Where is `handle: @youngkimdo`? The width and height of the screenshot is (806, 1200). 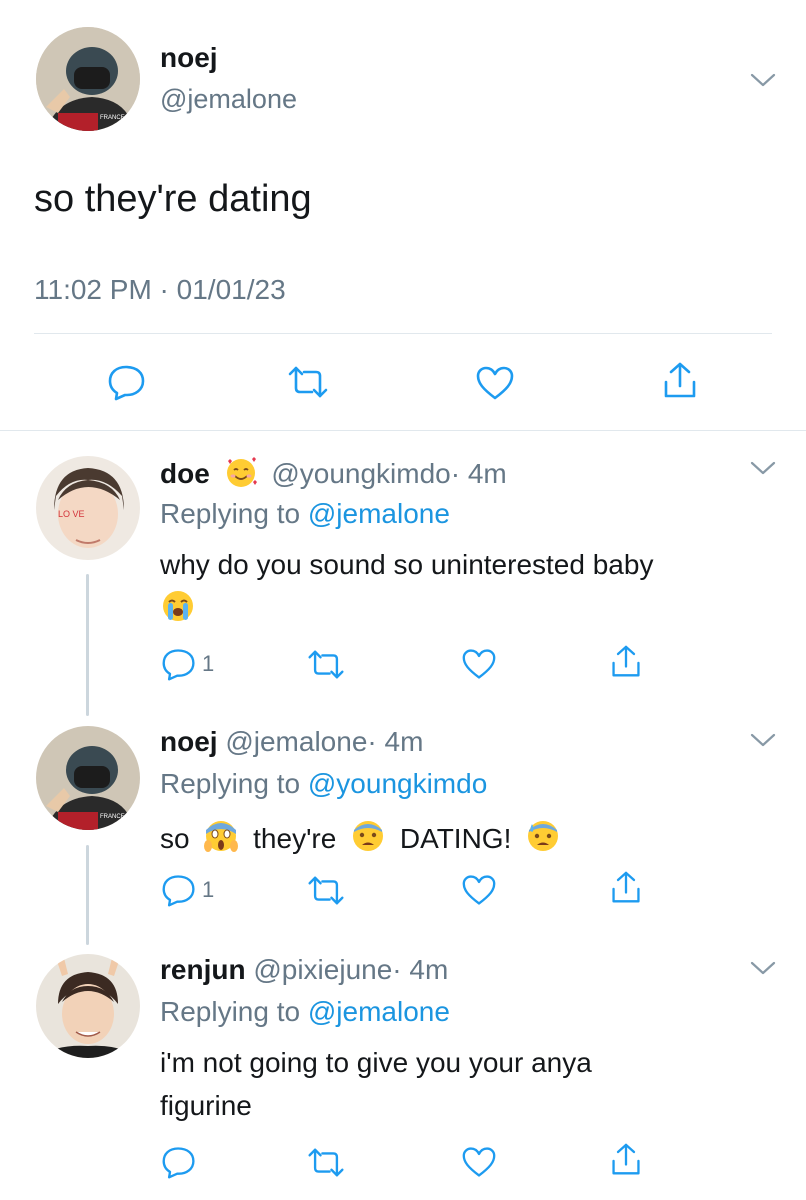 handle: @youngkimdo is located at coordinates (360, 473).